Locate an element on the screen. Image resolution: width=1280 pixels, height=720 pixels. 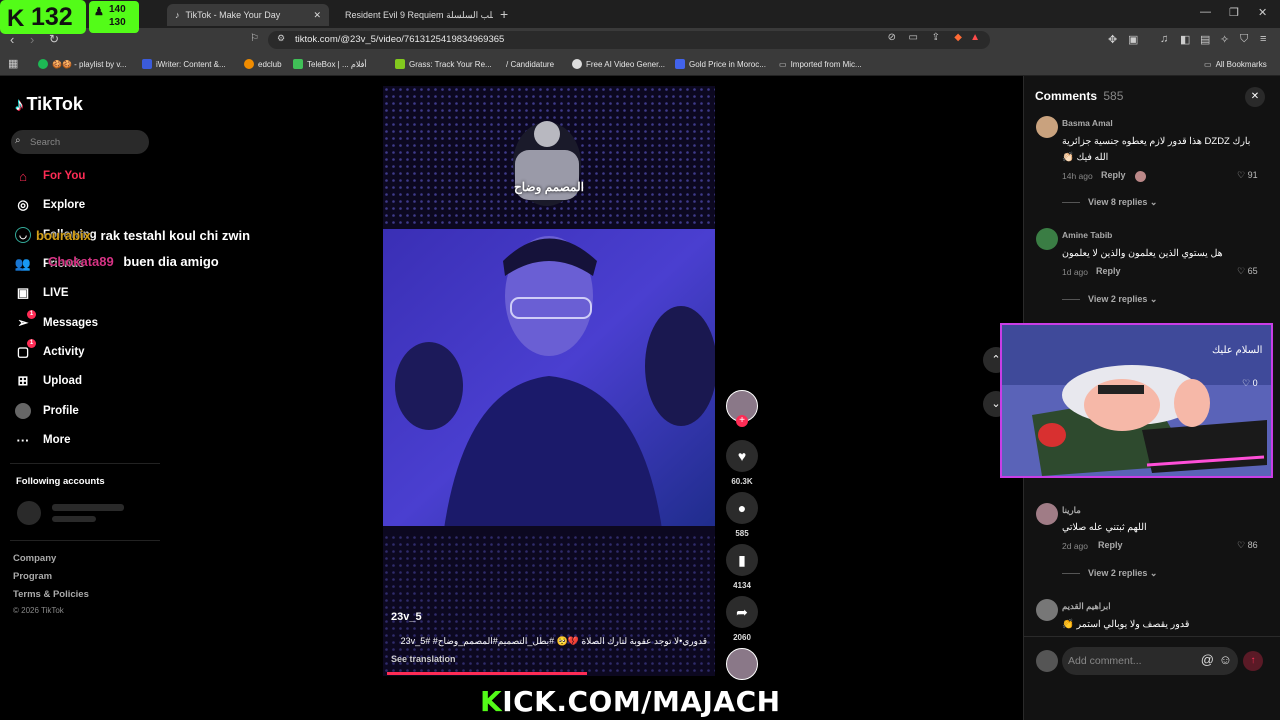
comment-like: ♡ 86 is located at coordinates (1247, 545).